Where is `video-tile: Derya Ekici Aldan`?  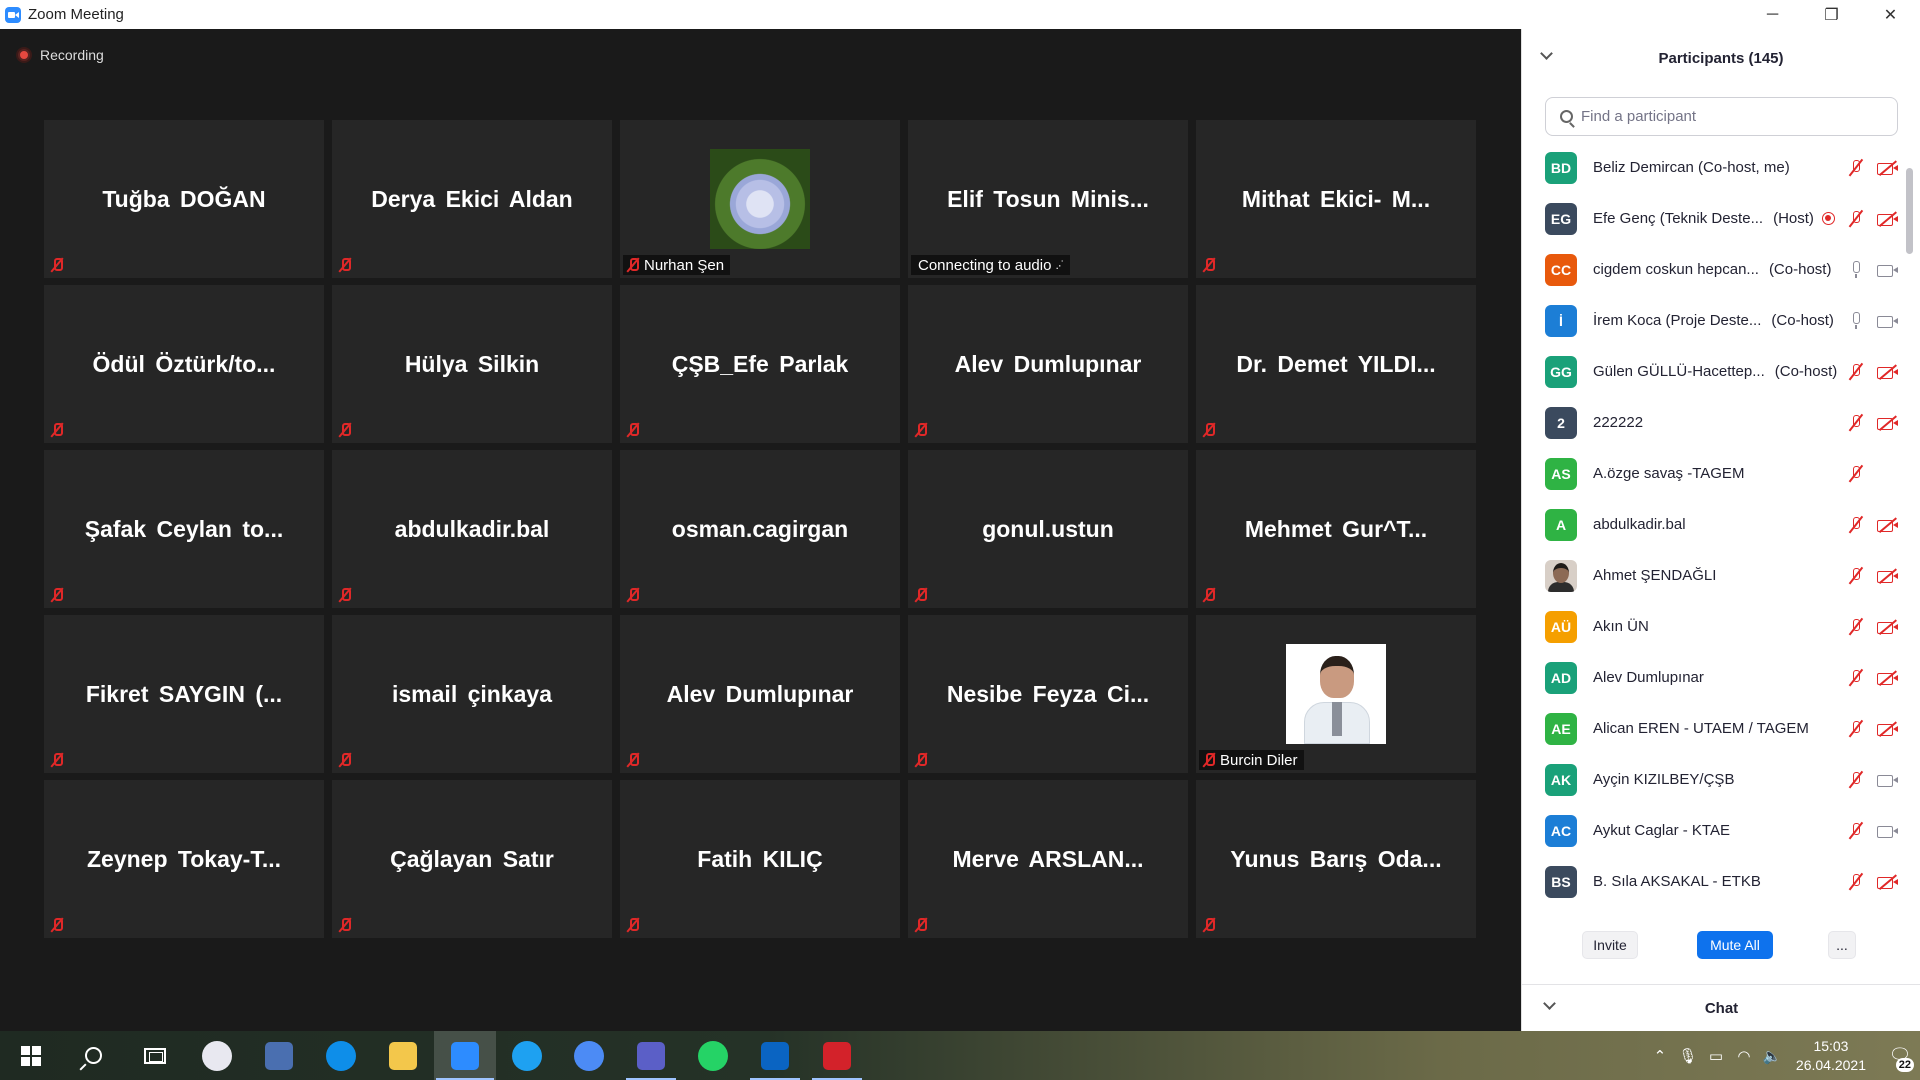
video-tile: Derya Ekici Aldan is located at coordinates (472, 199).